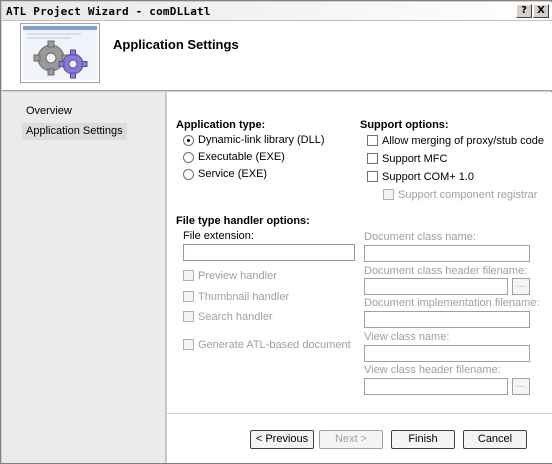 This screenshot has height=464, width=552. What do you see at coordinates (241, 157) in the screenshot?
I see `radio-exe-label: Executable (EXE)` at bounding box center [241, 157].